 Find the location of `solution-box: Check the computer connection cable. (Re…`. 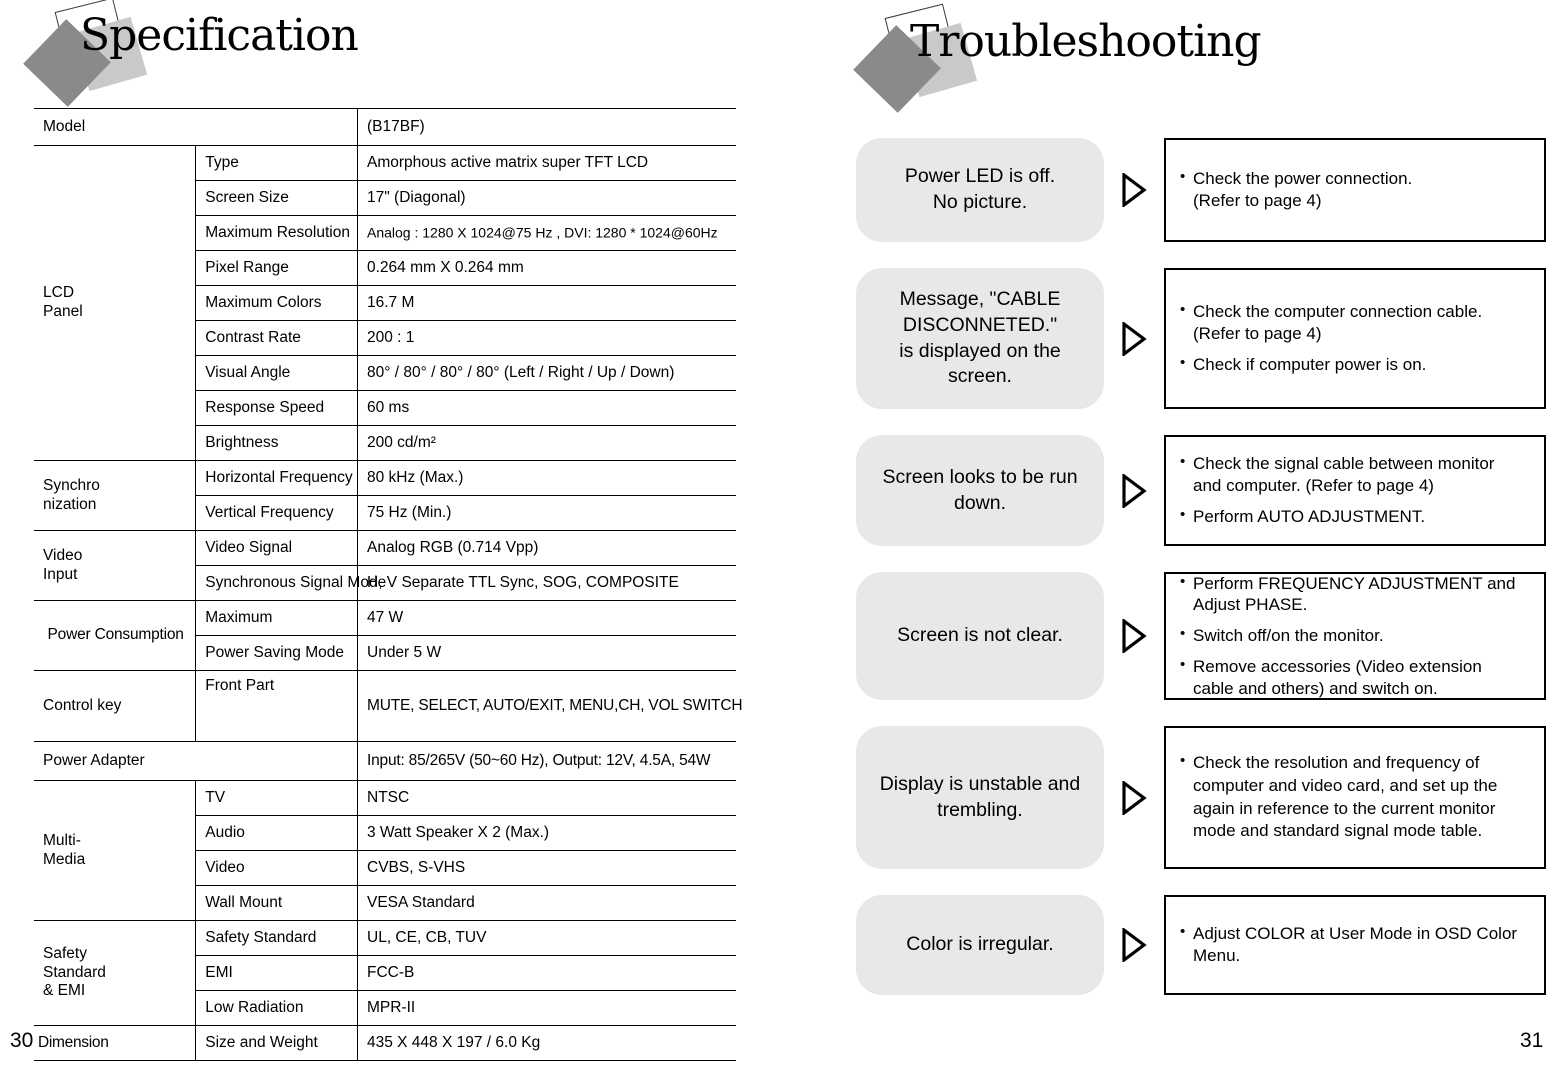

solution-box: Check the computer connection cable. (Re… is located at coordinates (1355, 338).